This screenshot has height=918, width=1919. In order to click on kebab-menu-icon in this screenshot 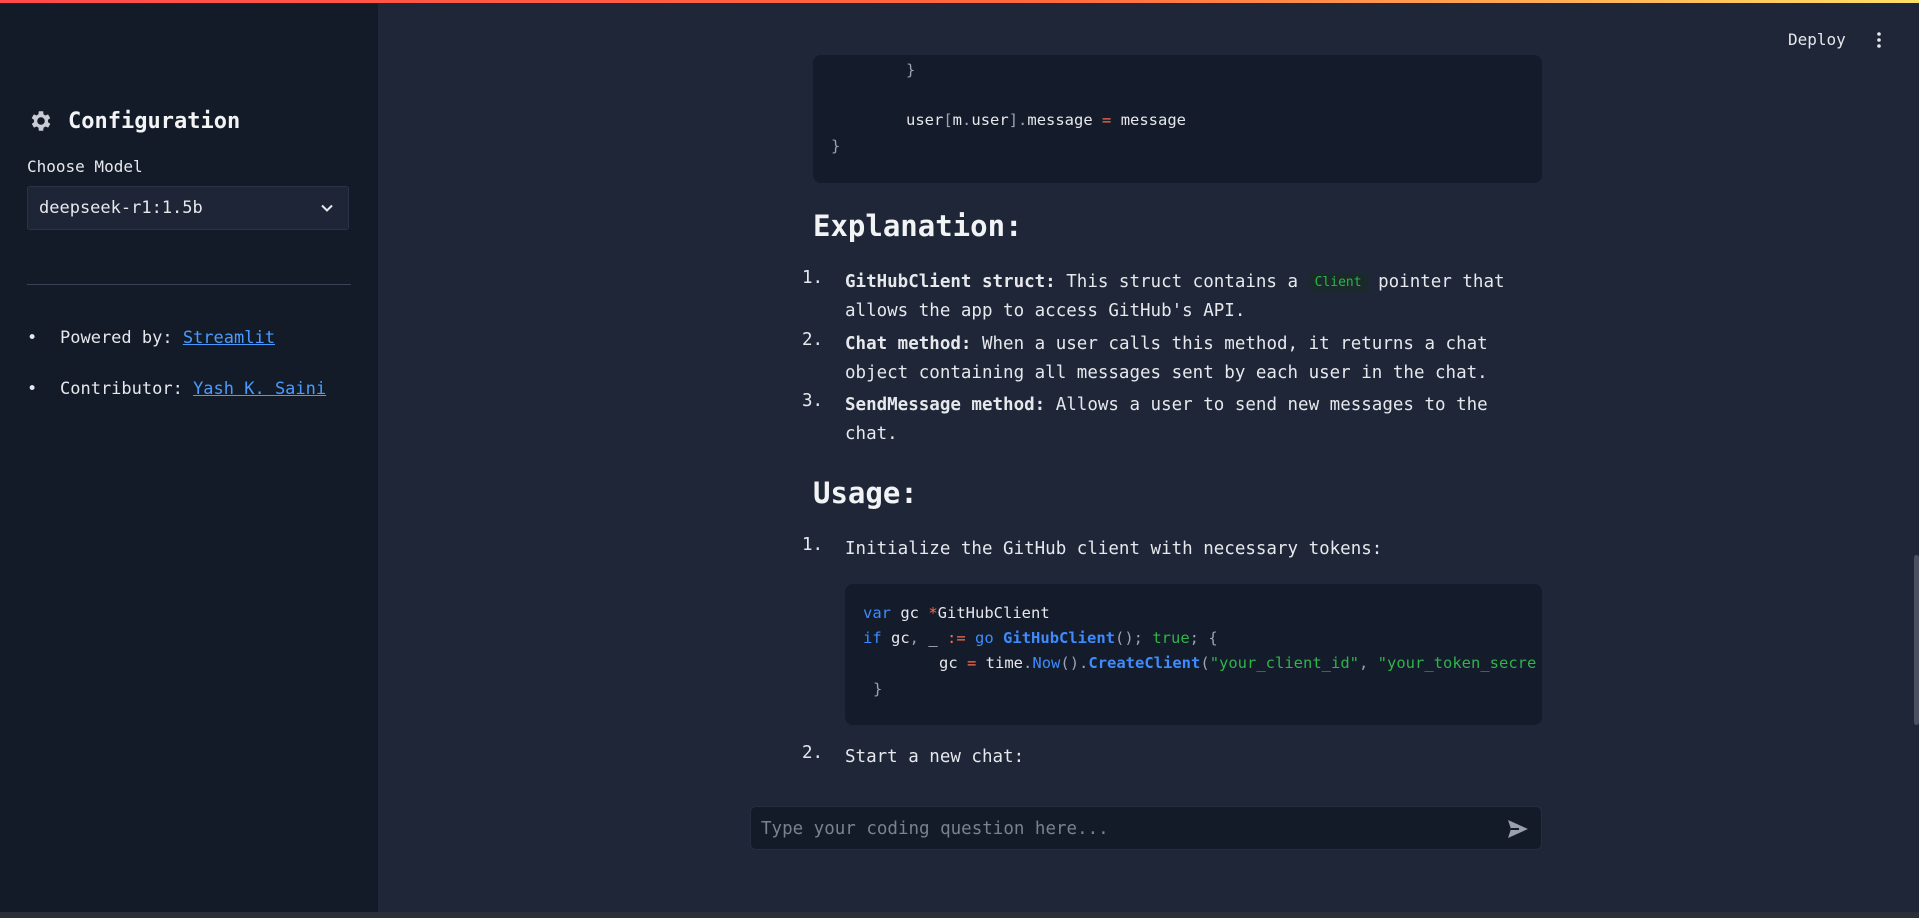, I will do `click(1879, 40)`.